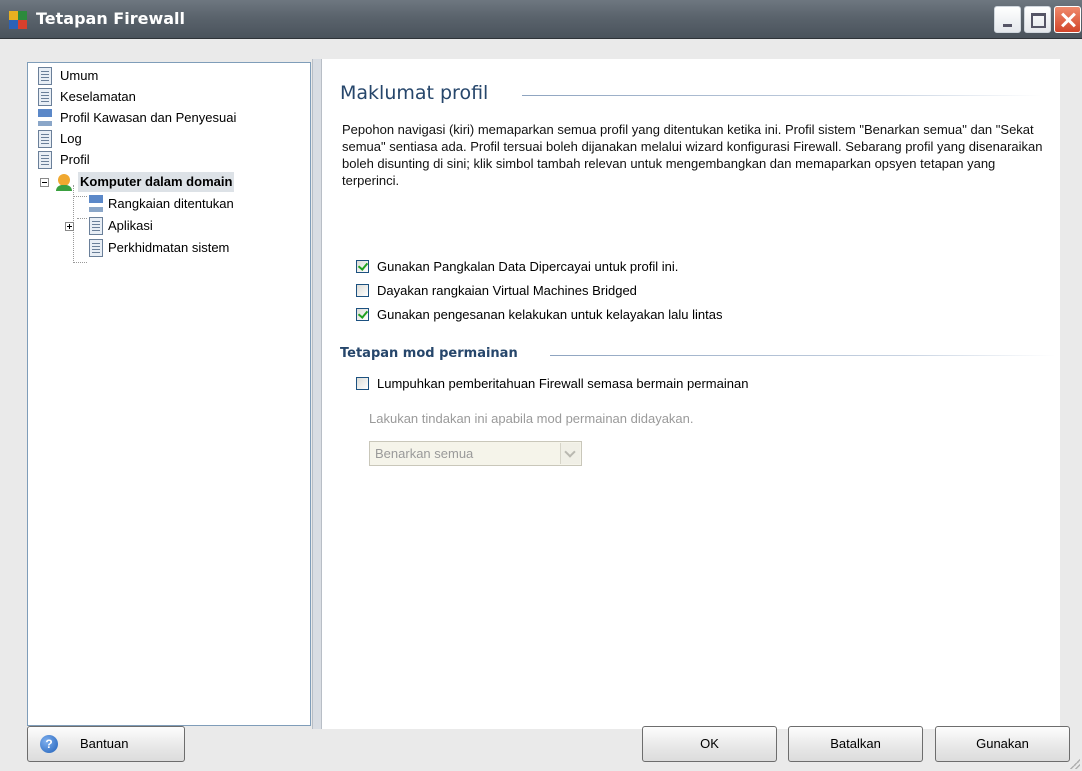 The height and width of the screenshot is (771, 1082). Describe the element at coordinates (64, 182) in the screenshot. I see `user-profile-icon` at that location.